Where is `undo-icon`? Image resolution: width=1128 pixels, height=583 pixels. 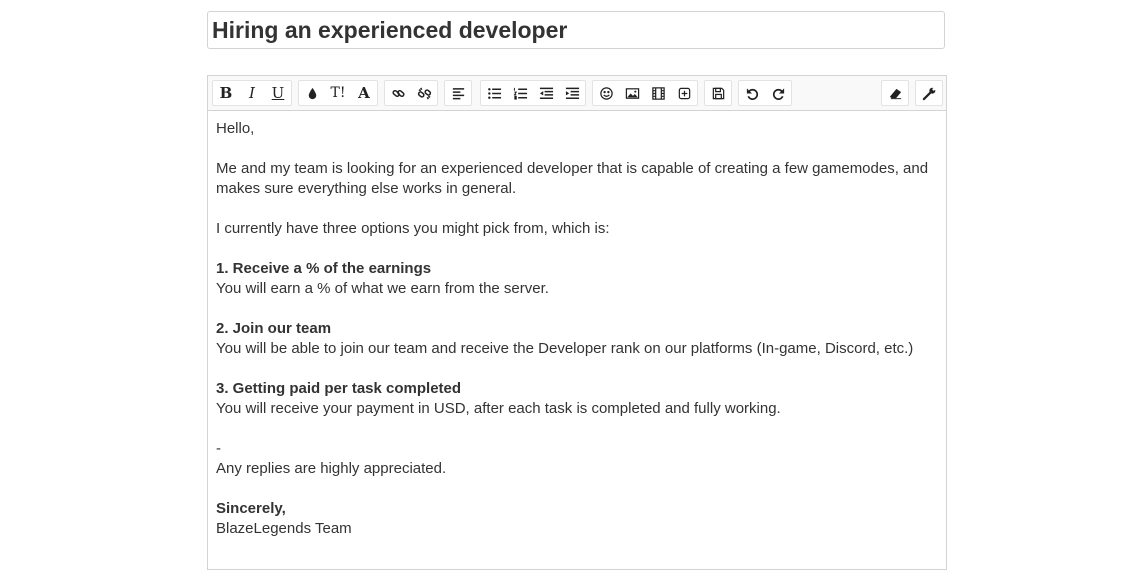 undo-icon is located at coordinates (752, 93).